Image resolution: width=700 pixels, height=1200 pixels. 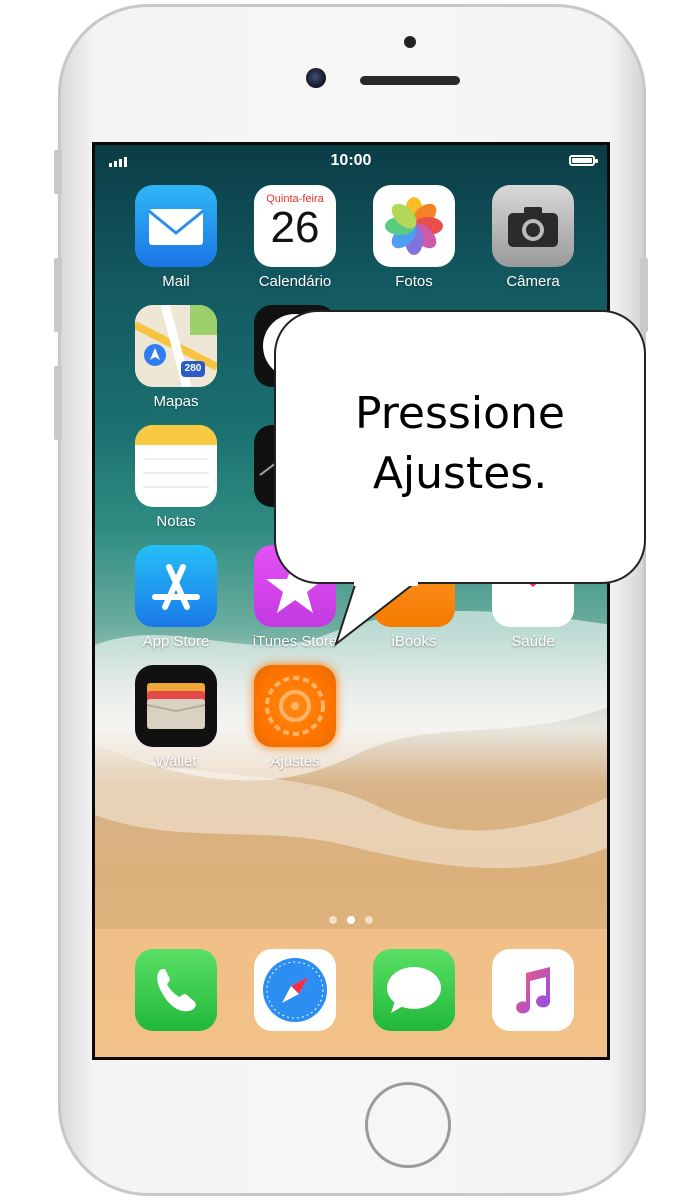 I want to click on app-mail: Mail, so click(x=176, y=237).